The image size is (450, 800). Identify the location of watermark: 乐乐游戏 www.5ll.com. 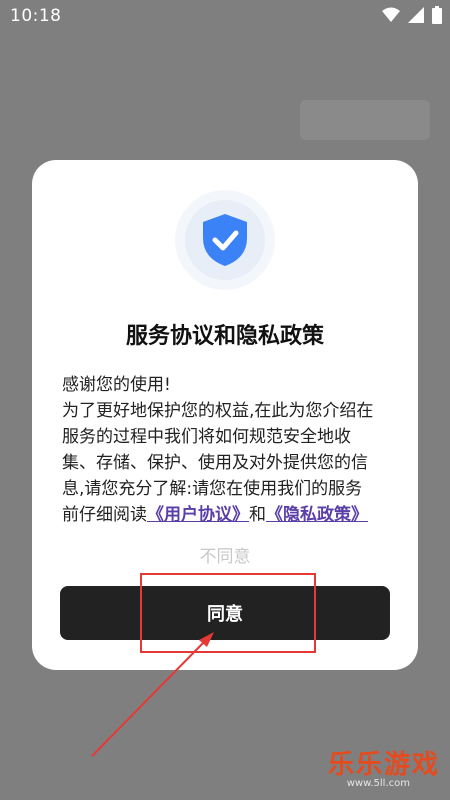
(383, 766).